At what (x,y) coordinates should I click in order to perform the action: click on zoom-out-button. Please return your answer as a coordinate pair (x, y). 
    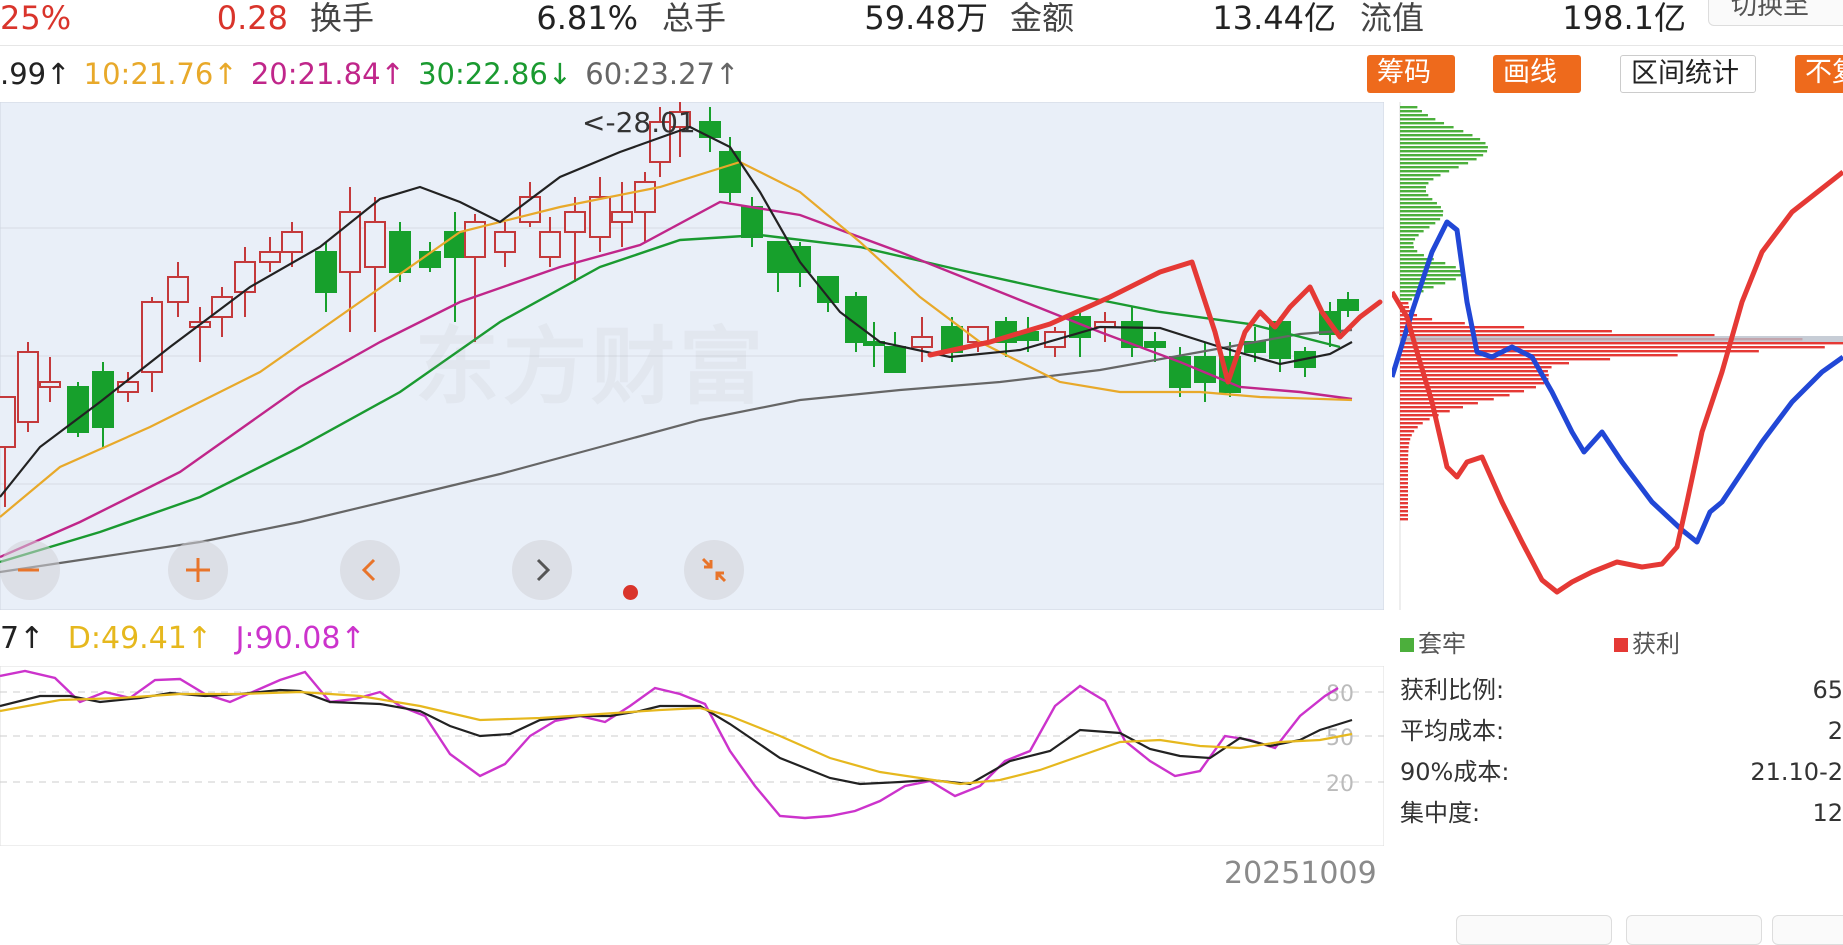
    Looking at the image, I should click on (30, 570).